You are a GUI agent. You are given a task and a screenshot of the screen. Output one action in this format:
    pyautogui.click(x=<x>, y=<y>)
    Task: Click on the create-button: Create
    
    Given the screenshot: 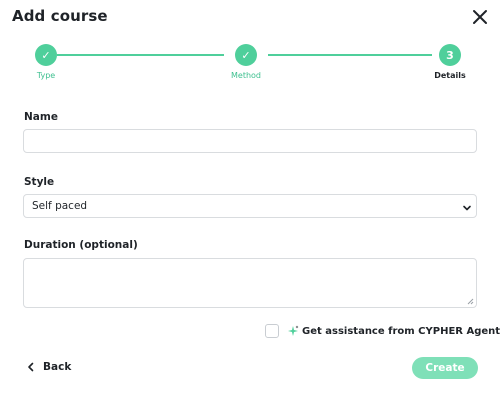 What is the action you would take?
    pyautogui.click(x=445, y=368)
    